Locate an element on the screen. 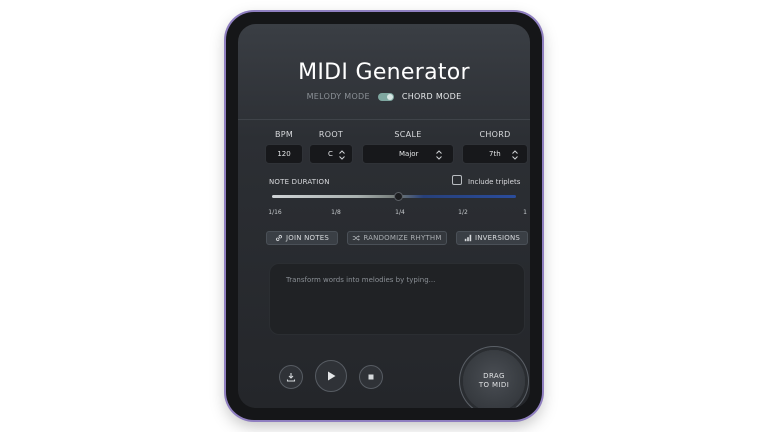 The width and height of the screenshot is (768, 432). shuffle-icon is located at coordinates (357, 238).